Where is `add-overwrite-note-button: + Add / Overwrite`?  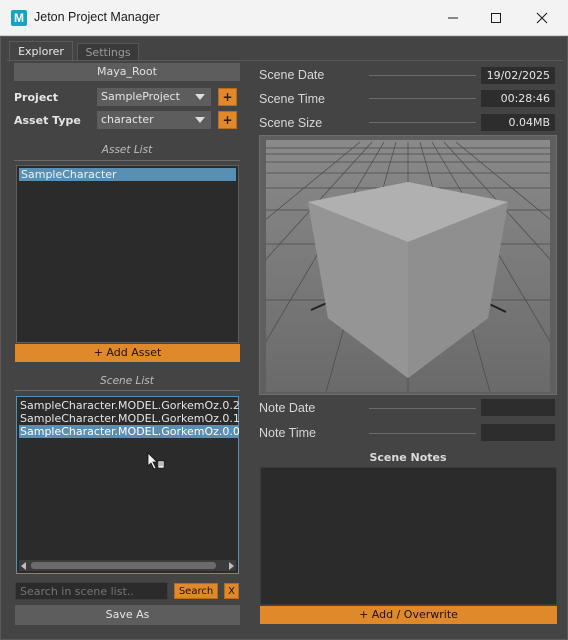
add-overwrite-note-button: + Add / Overwrite is located at coordinates (408, 615).